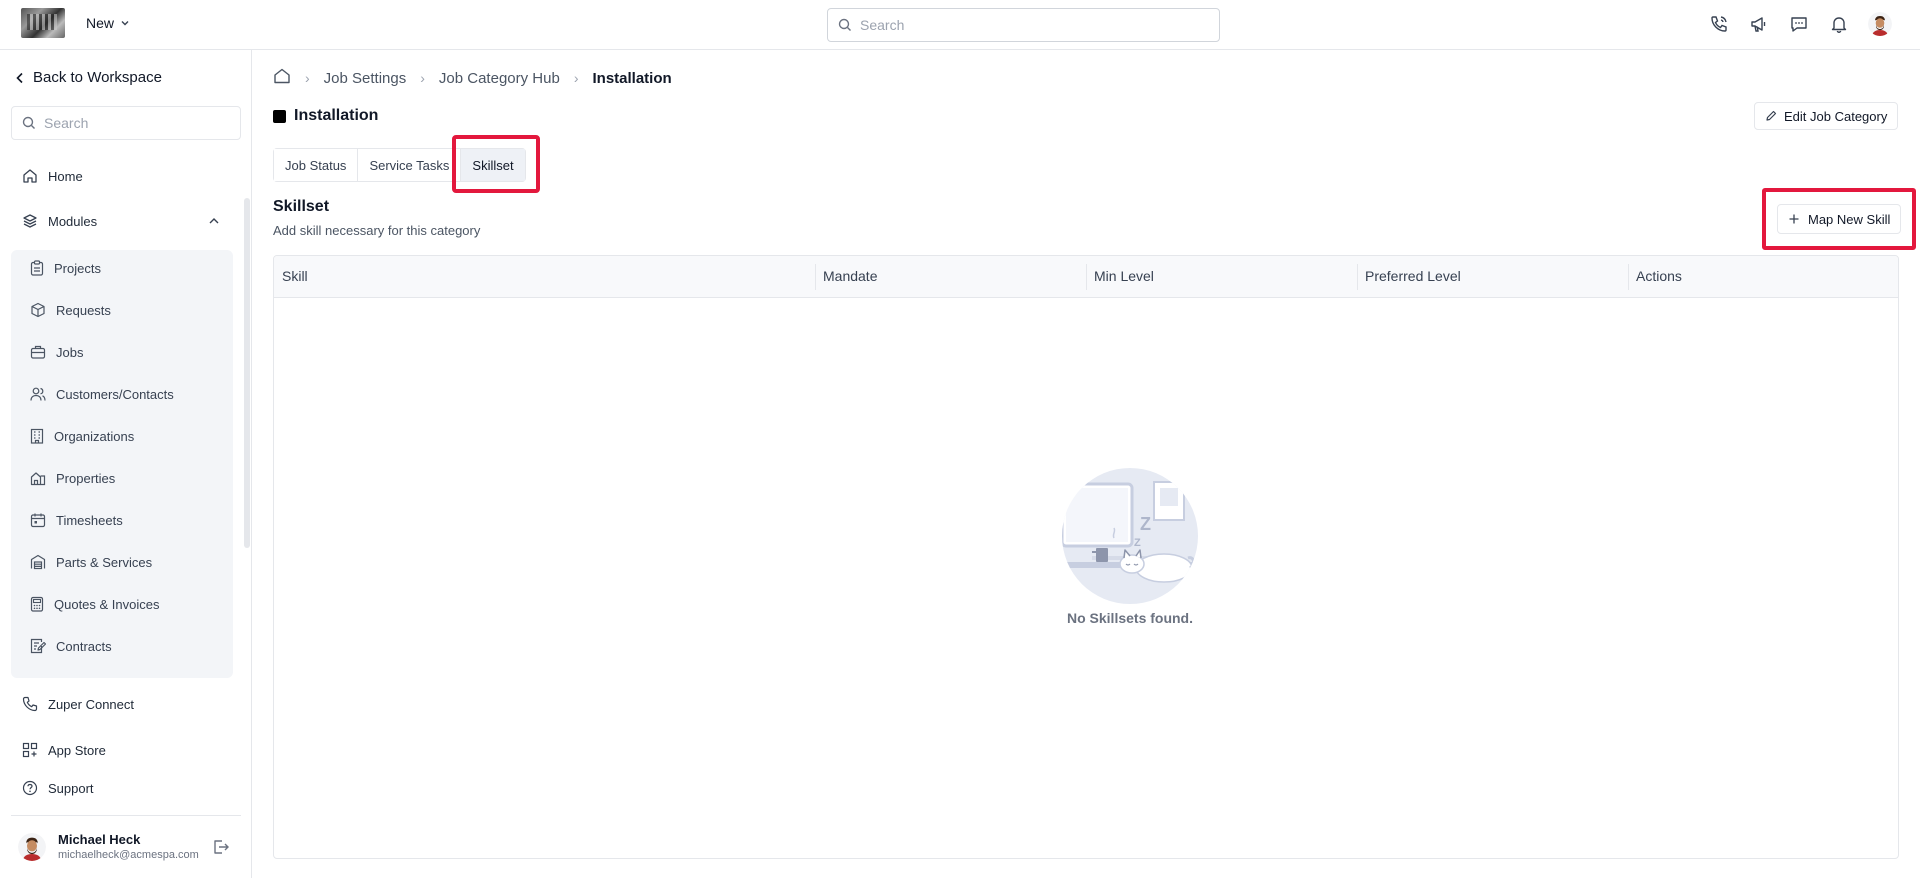  What do you see at coordinates (1124, 276) in the screenshot?
I see `column-header-min-level: Min Level` at bounding box center [1124, 276].